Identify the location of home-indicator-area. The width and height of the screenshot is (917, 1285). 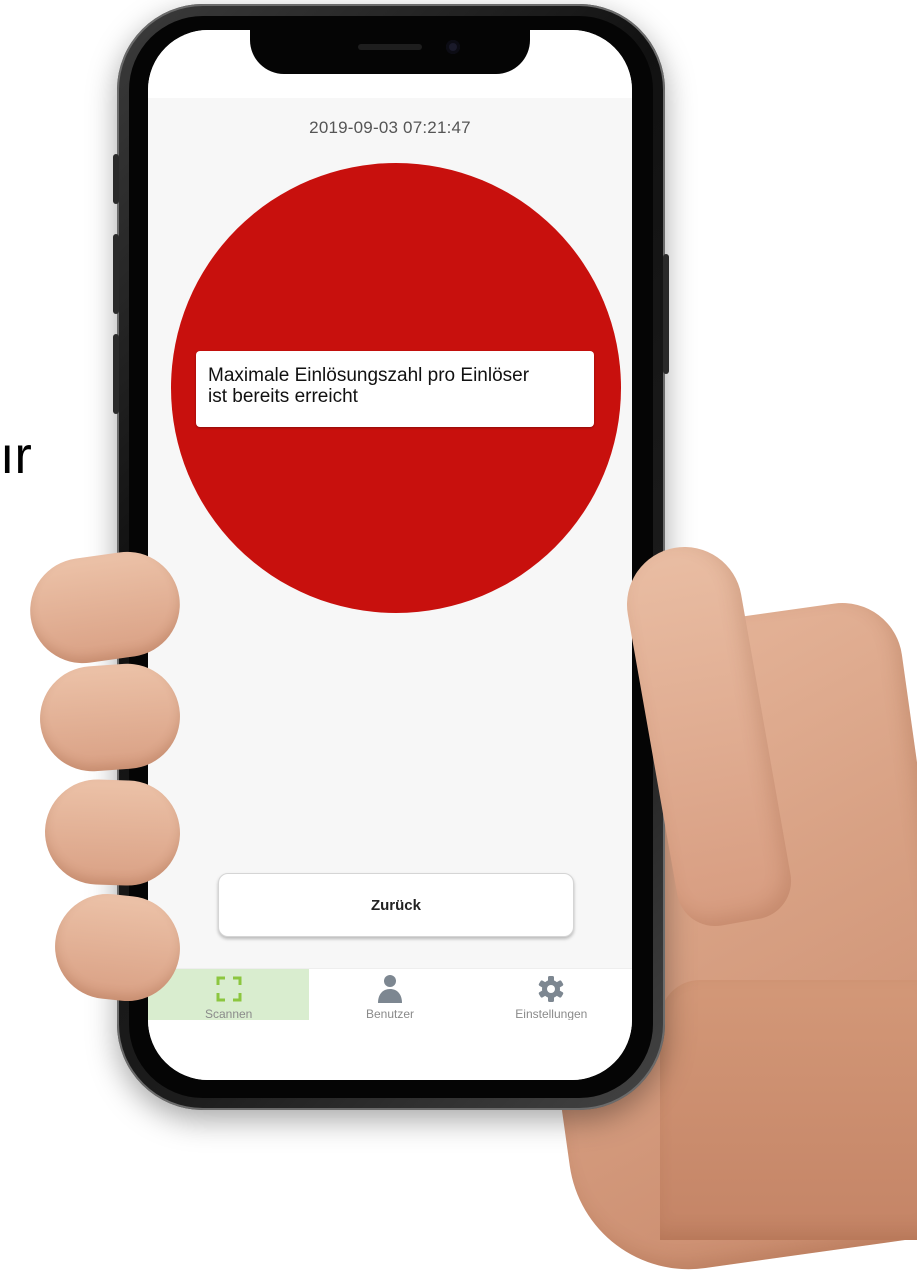
(390, 1050).